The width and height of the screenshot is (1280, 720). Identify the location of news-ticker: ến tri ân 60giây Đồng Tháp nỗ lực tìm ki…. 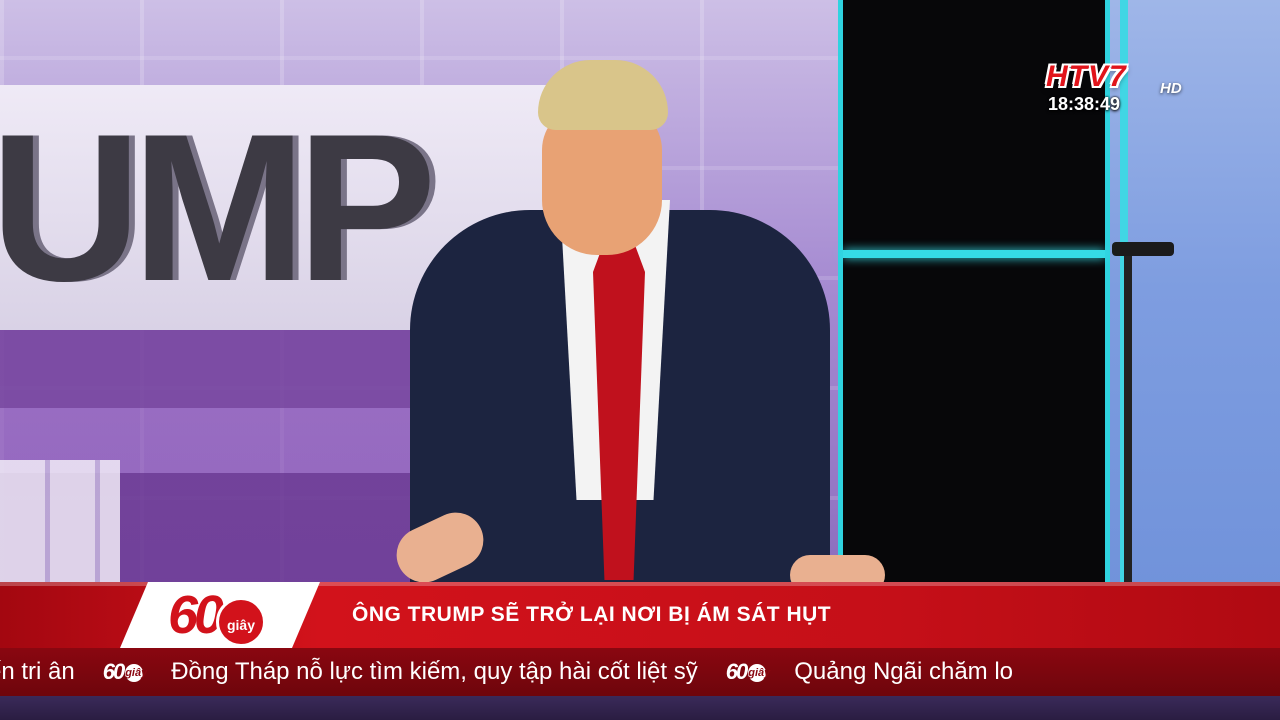
(640, 672).